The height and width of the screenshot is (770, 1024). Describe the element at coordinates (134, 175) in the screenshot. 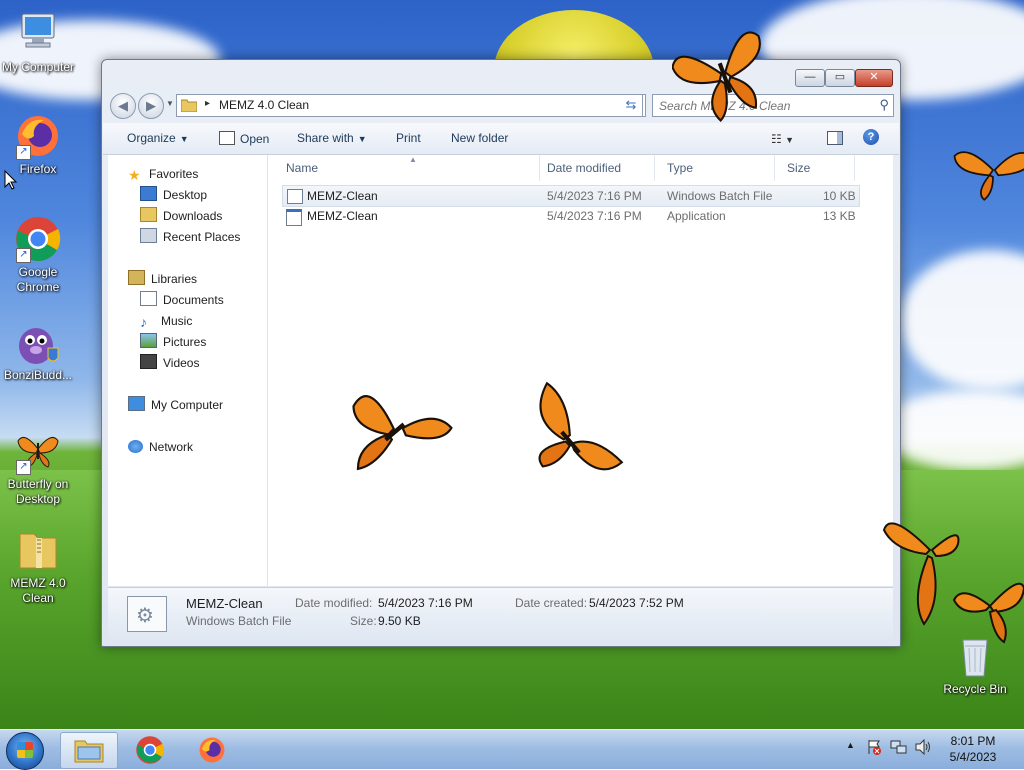

I see `star-icon: ★` at that location.